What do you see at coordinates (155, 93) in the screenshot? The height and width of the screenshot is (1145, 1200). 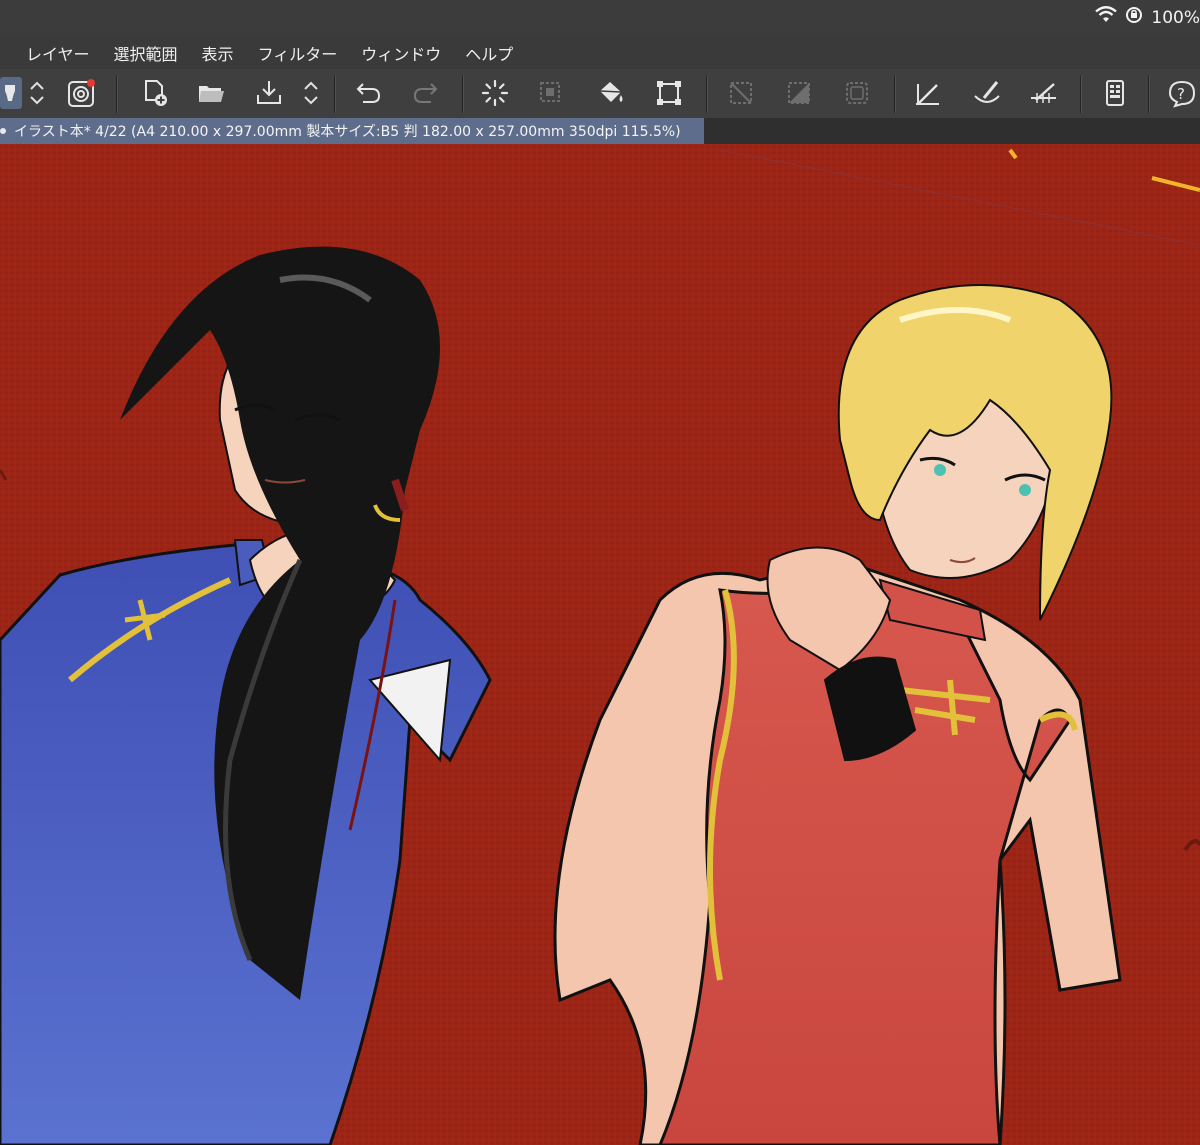 I see `new-file-icon` at bounding box center [155, 93].